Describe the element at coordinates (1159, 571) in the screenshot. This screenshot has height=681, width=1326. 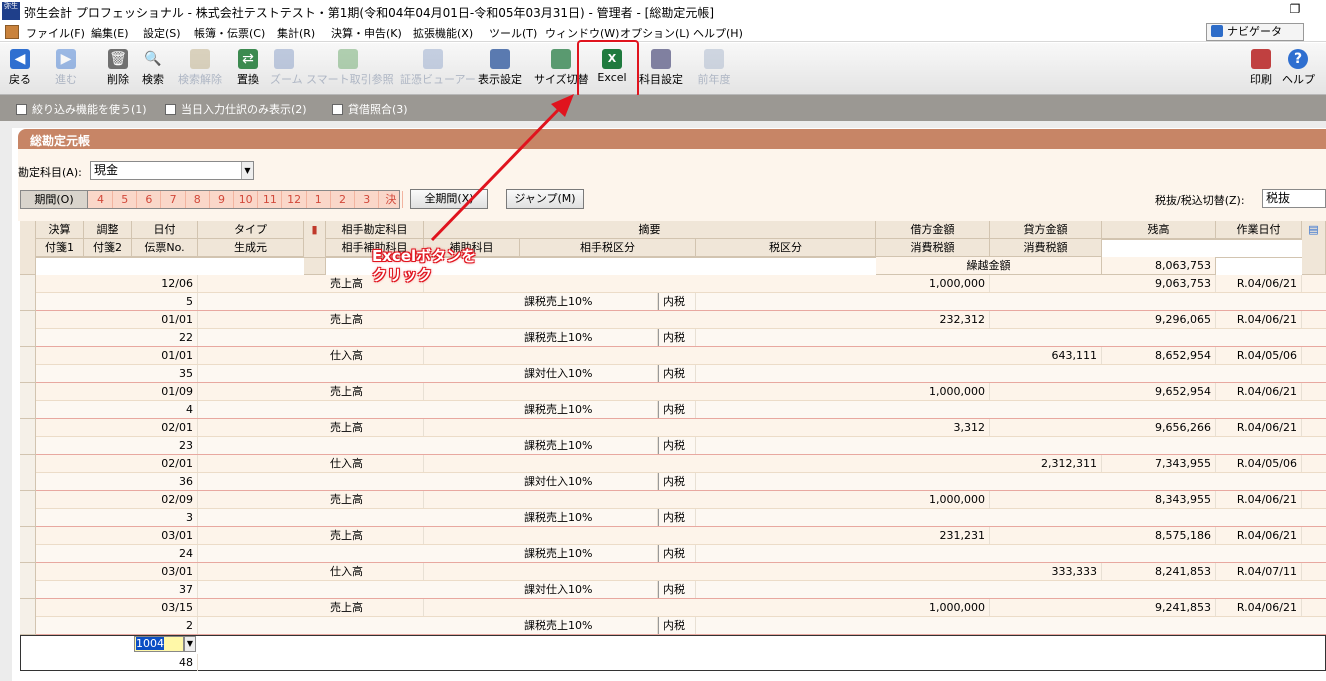
I see `row-balance: 8,241,853` at that location.